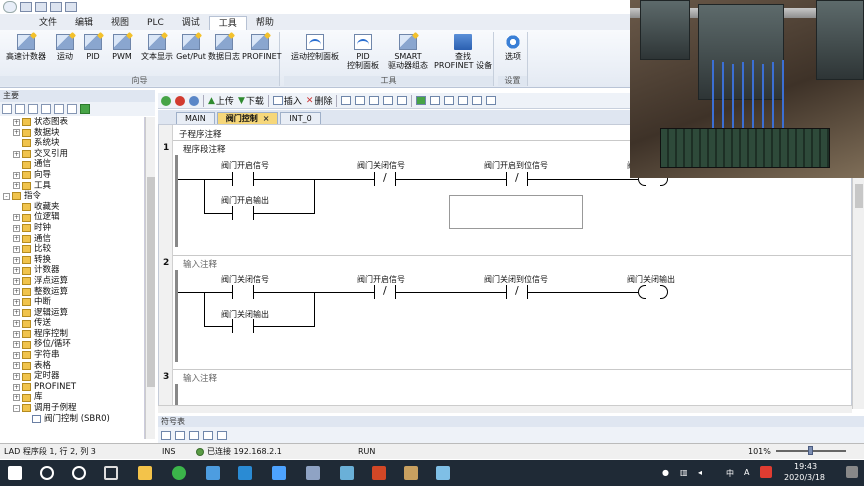  I want to click on delete-button: ✕ 删除, so click(319, 101).